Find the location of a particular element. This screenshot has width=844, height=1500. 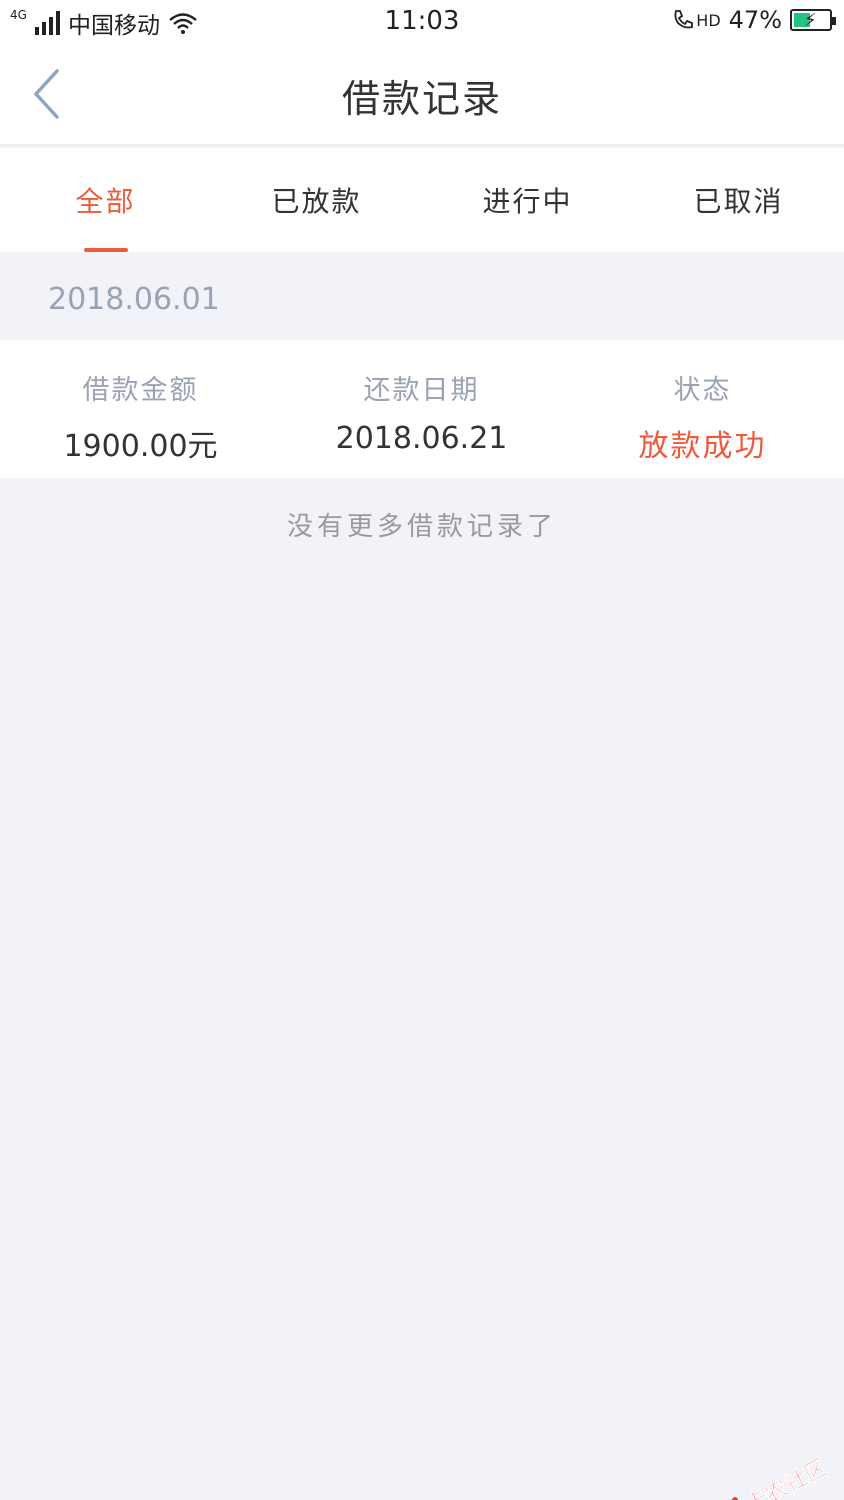

nav-bar: 借款记录 is located at coordinates (422, 95).